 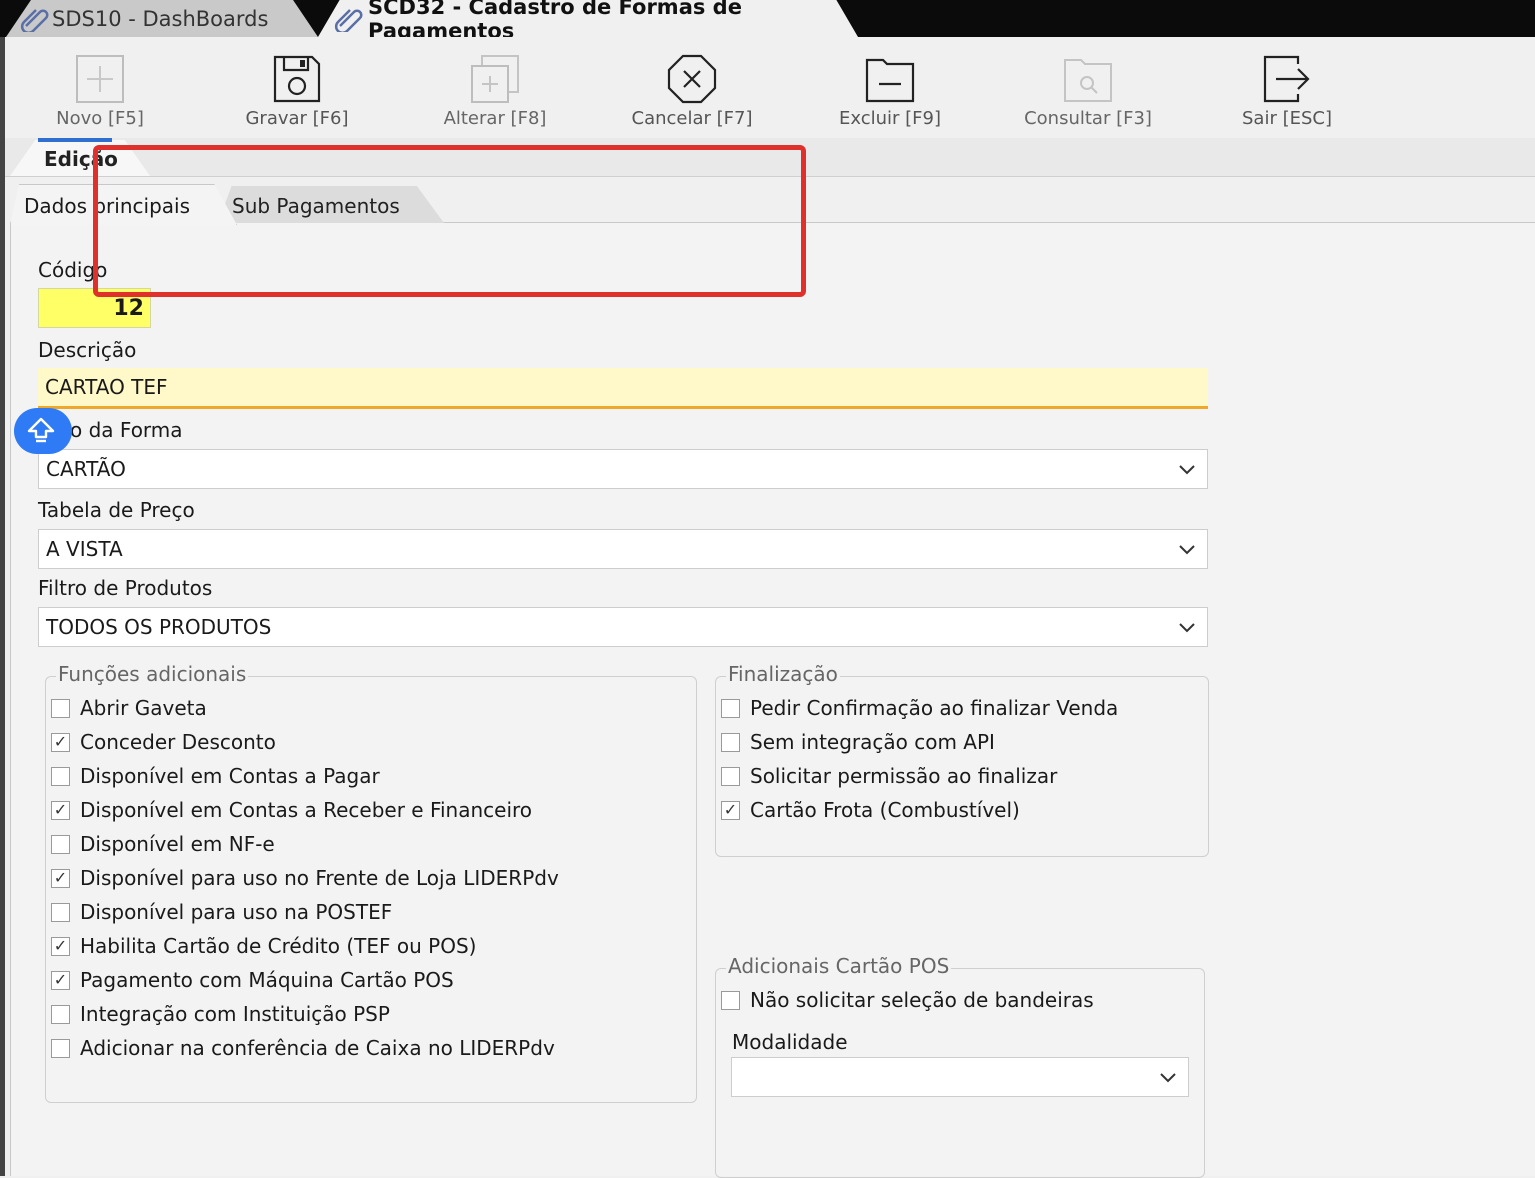 I want to click on tabela-preco-label: Tabela de Preço, so click(x=116, y=510).